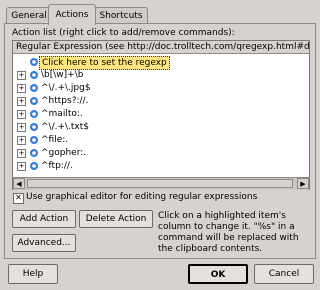 The image size is (320, 290). I want to click on list-item: + ^\/.+\.jpg$, so click(158, 88).